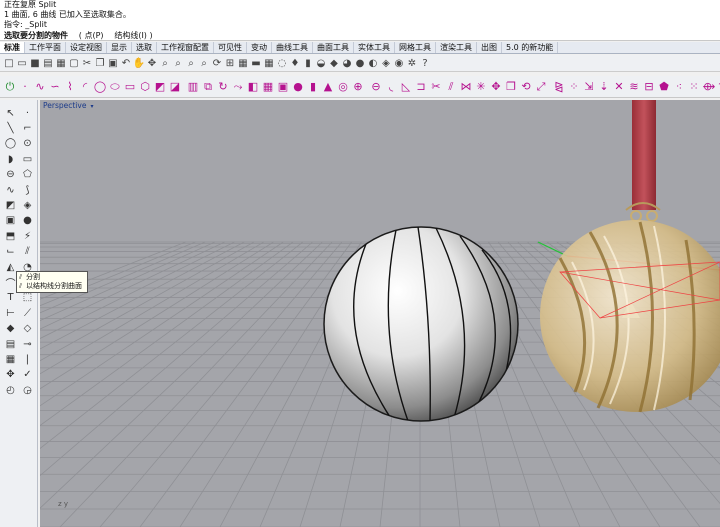 The width and height of the screenshot is (720, 527). What do you see at coordinates (253, 87) in the screenshot?
I see `patch-icon: ◧` at bounding box center [253, 87].